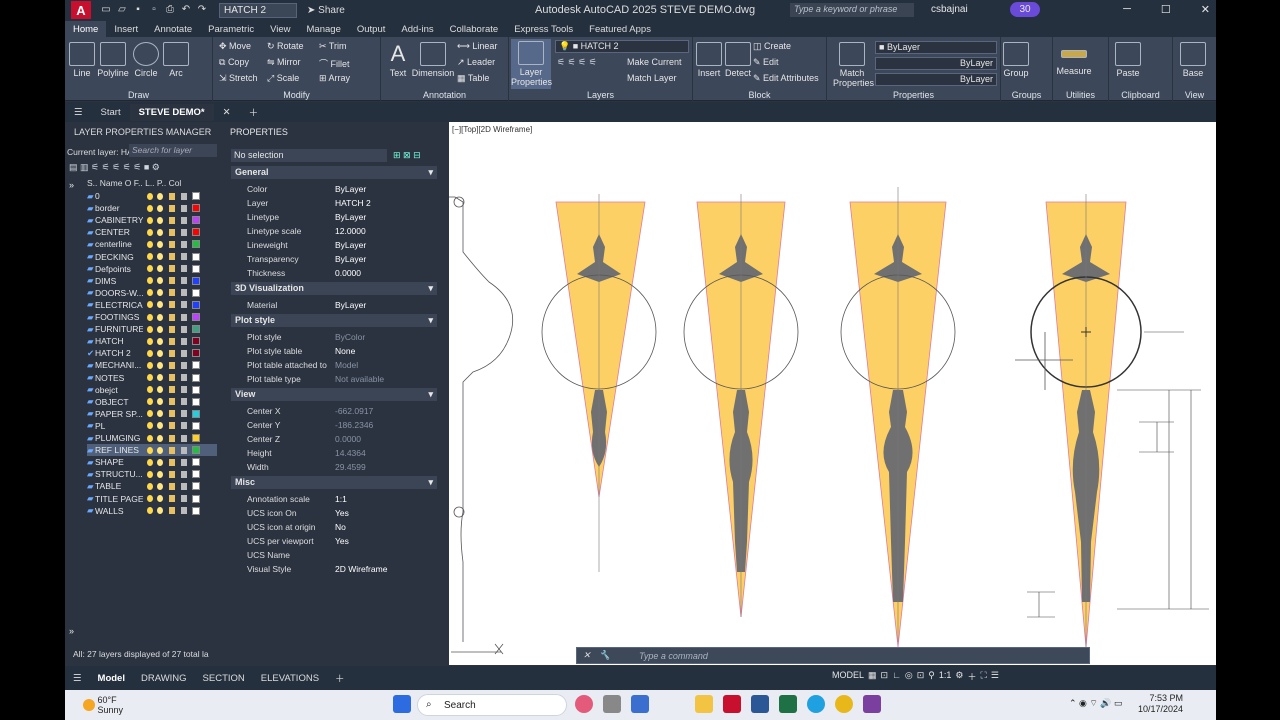 This screenshot has width=1280, height=720. Describe the element at coordinates (186, 10) in the screenshot. I see `undo-icon: ↶` at that location.